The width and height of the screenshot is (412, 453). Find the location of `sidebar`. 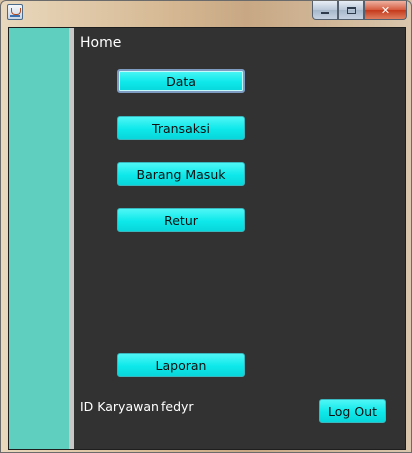

sidebar is located at coordinates (39, 238).